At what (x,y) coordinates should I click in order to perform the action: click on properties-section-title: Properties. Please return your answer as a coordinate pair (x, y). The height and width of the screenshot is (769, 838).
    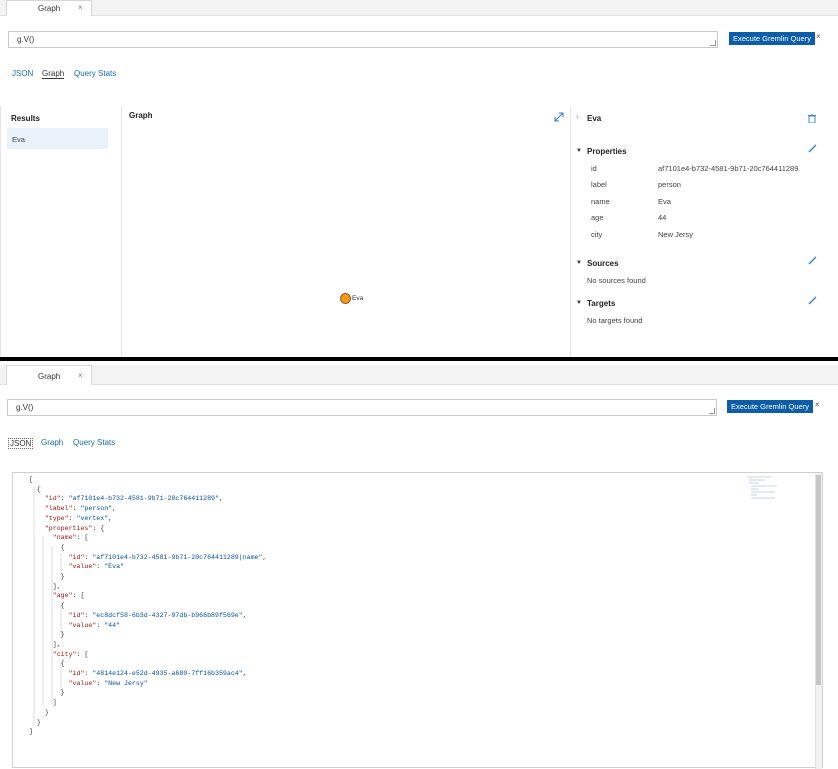
    Looking at the image, I should click on (607, 151).